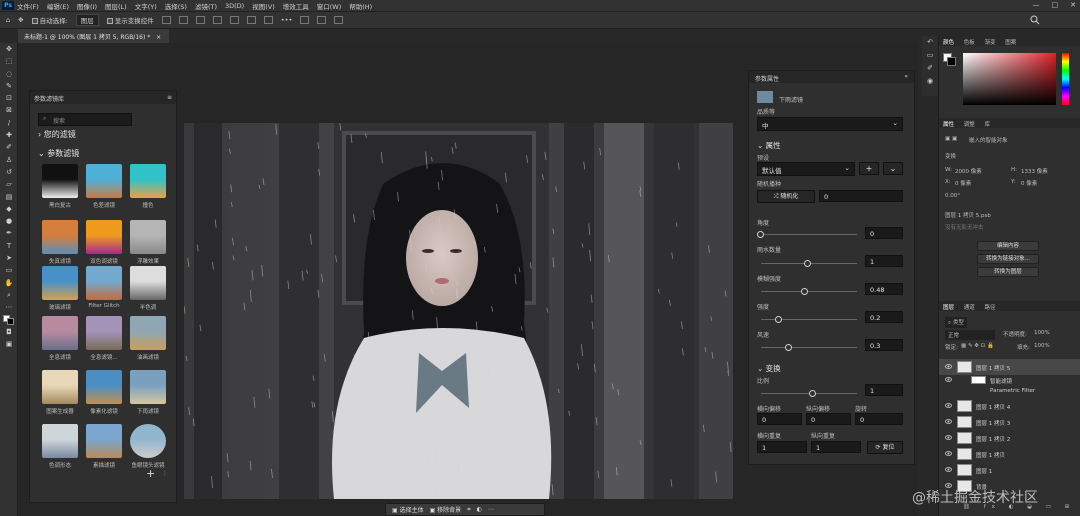 This screenshot has width=1080, height=516. What do you see at coordinates (1042, 346) in the screenshot?
I see `fill-value: 100%` at bounding box center [1042, 346].